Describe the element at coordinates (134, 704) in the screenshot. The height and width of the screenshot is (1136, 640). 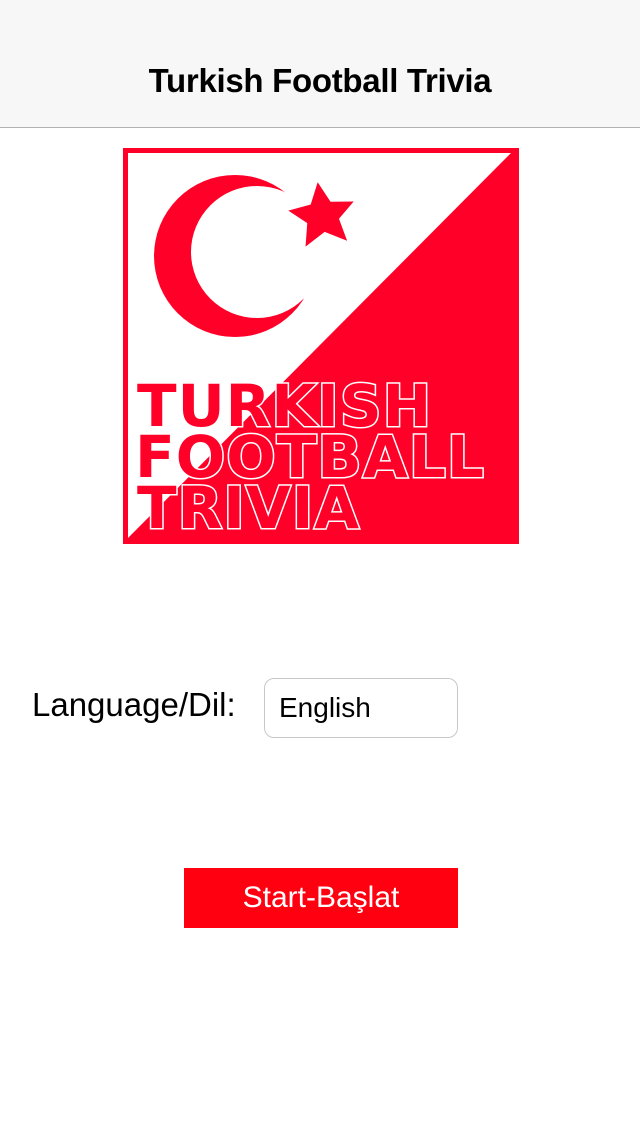
I see `language-label: Language/Dil:` at that location.